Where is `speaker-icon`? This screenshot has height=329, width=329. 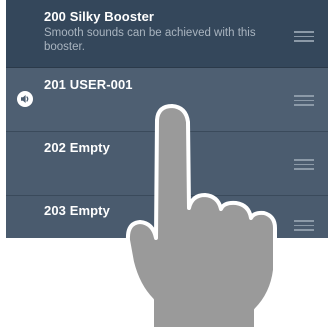
speaker-icon is located at coordinates (25, 99).